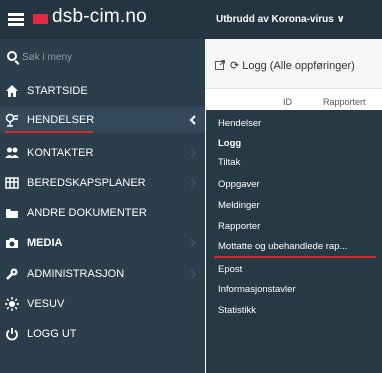 This screenshot has height=373, width=382. Describe the element at coordinates (287, 102) in the screenshot. I see `column-header-id: ID` at that location.